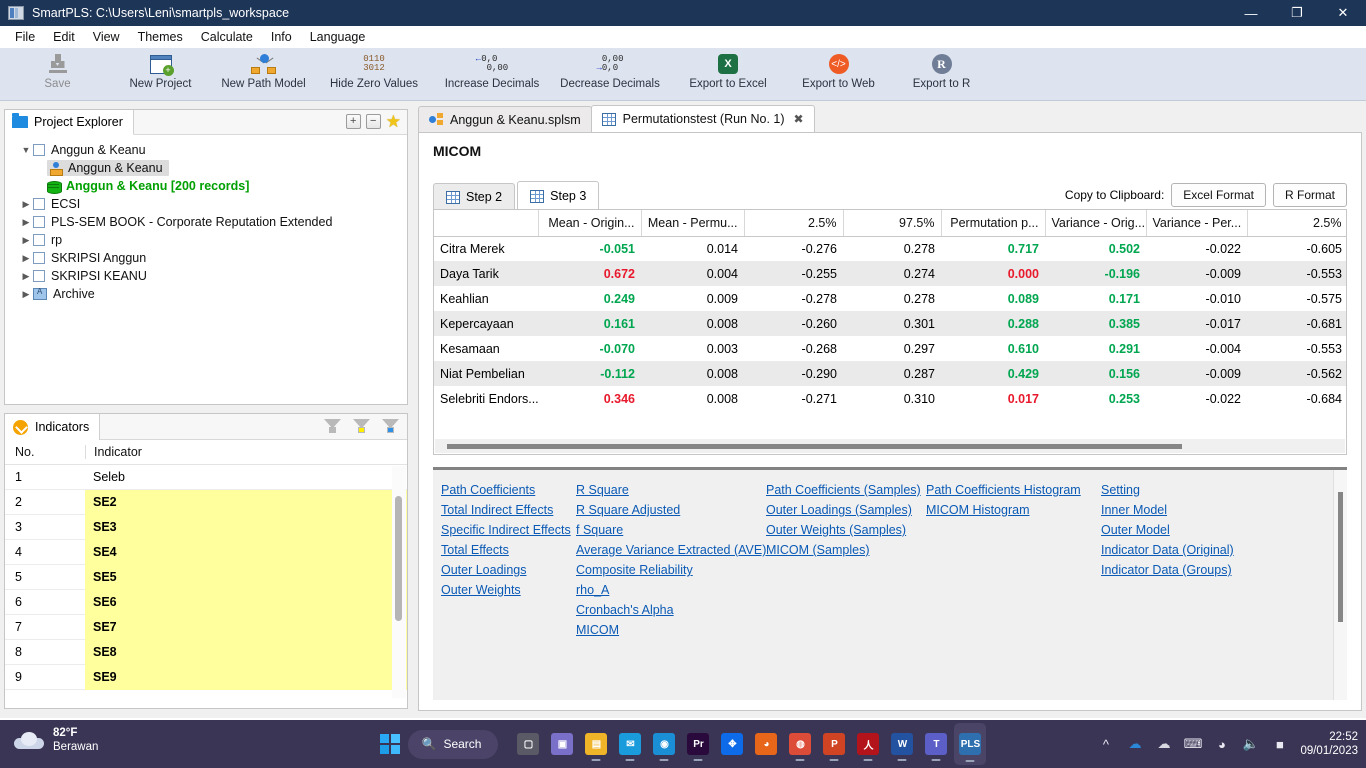  What do you see at coordinates (1193, 744) in the screenshot?
I see `keyboard-icon: ⌨` at bounding box center [1193, 744].